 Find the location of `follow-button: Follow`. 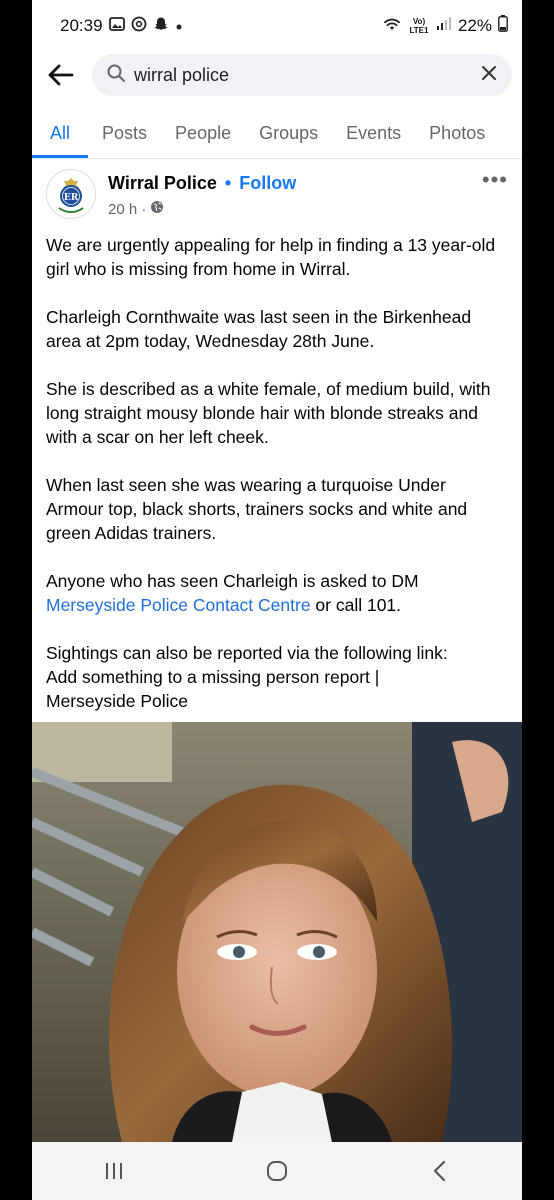

follow-button: Follow is located at coordinates (267, 183).